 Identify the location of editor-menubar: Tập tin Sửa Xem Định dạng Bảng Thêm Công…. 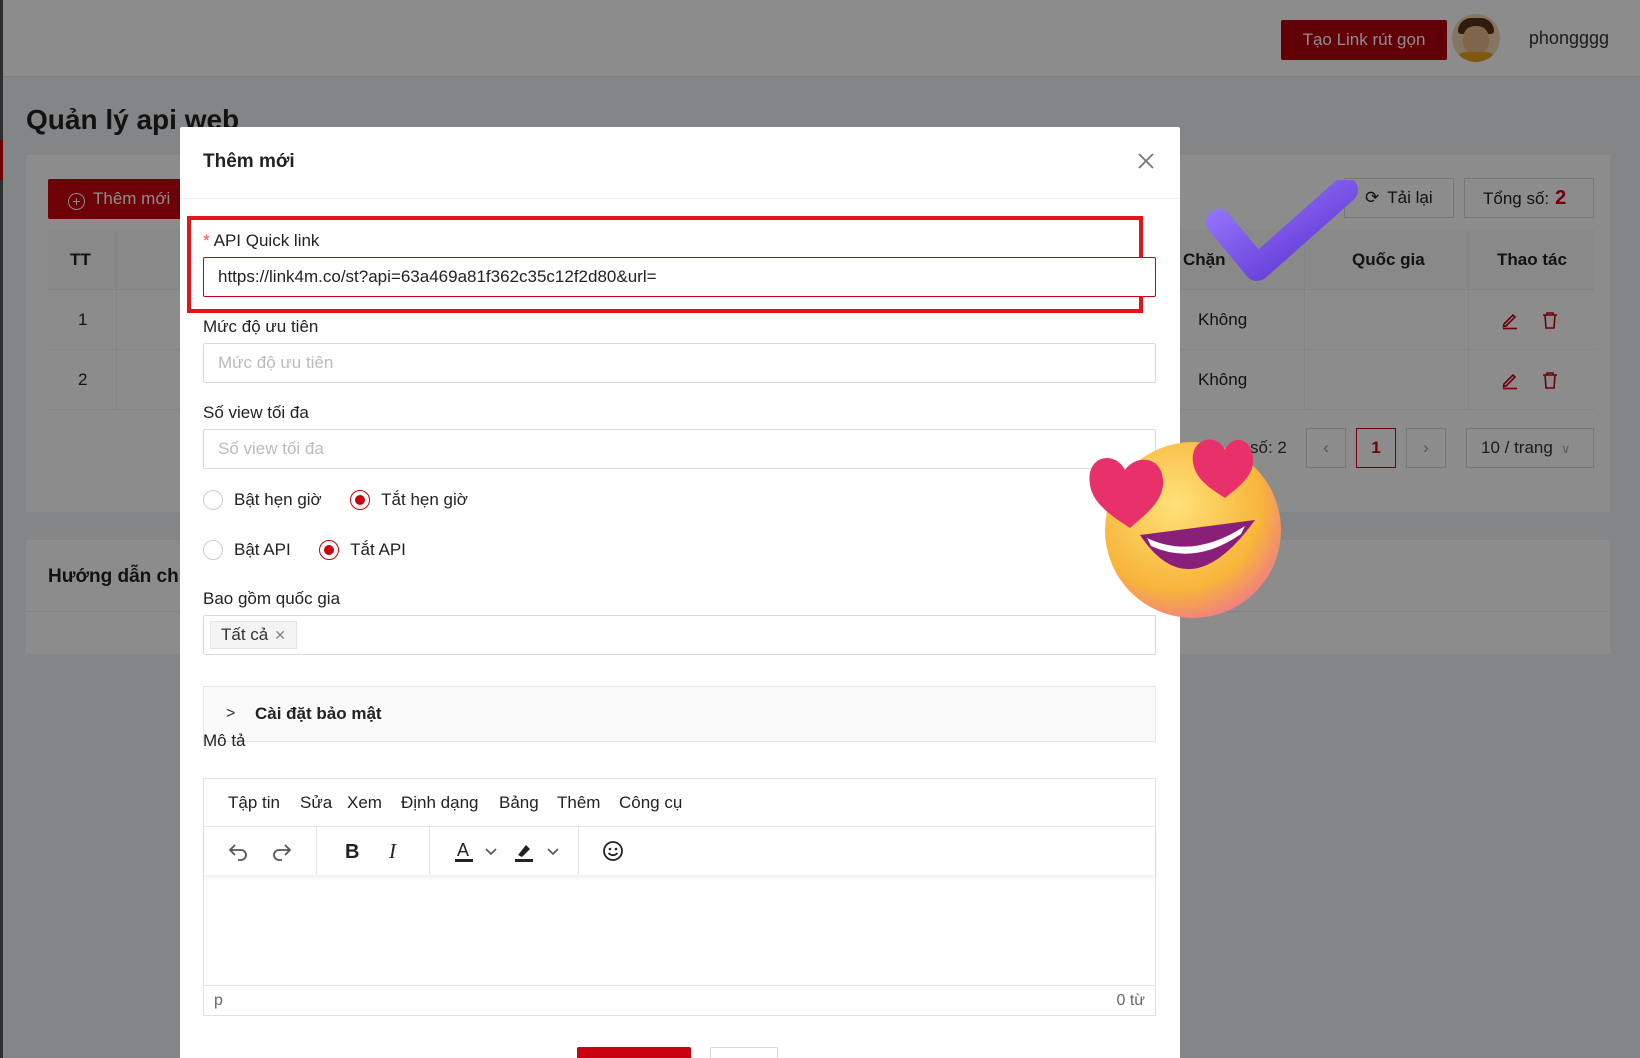
(679, 803).